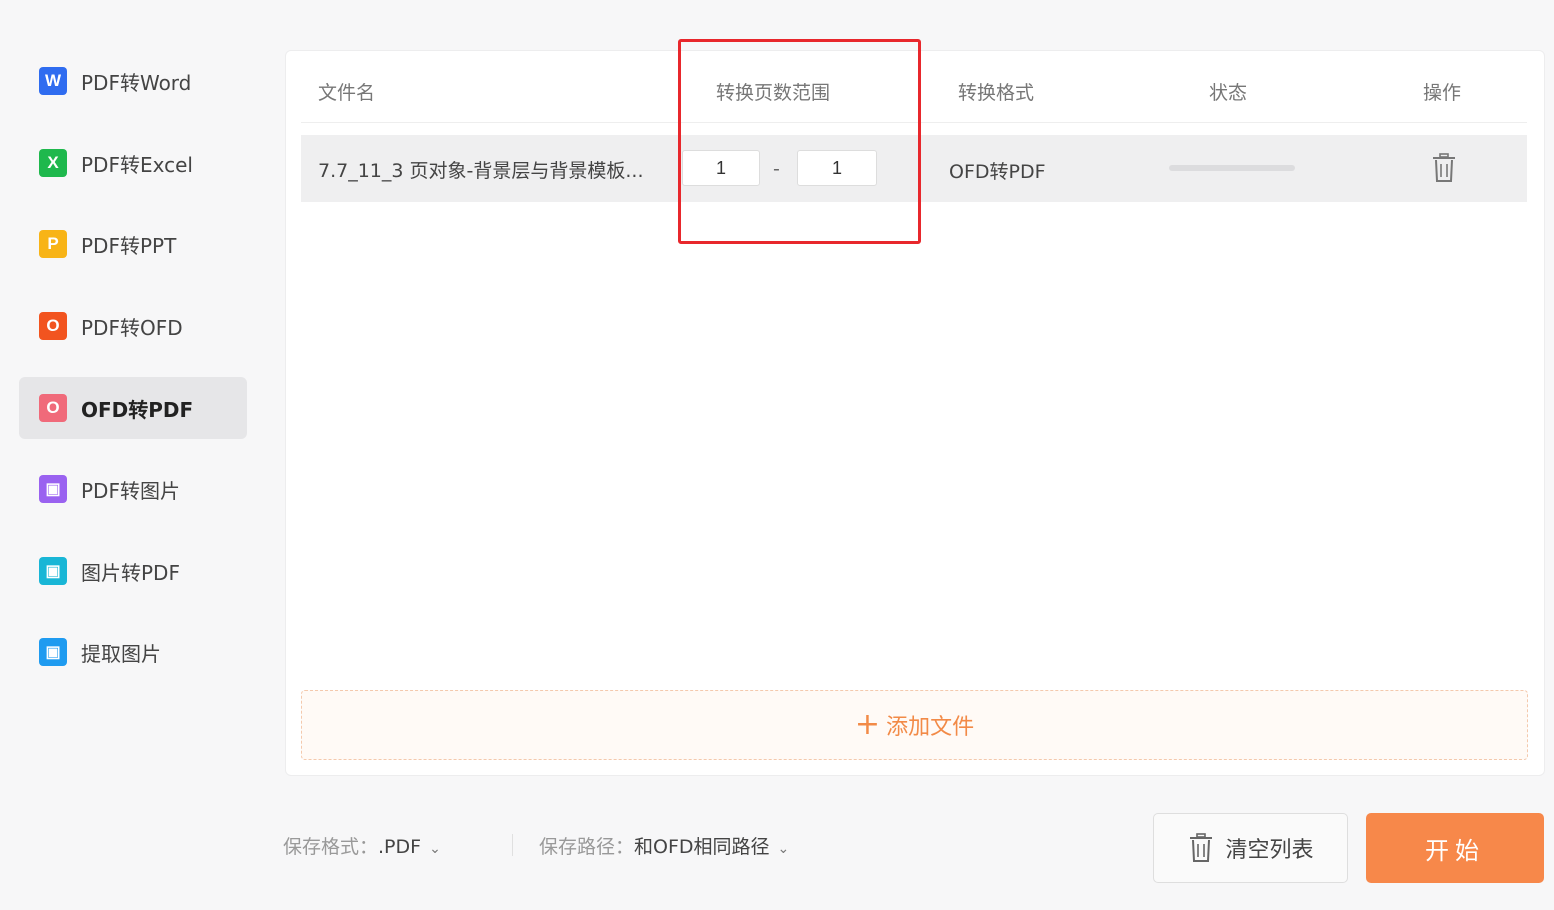  I want to click on sidebar-item-pdf-to-ofd: O PDF转OFD, so click(133, 326).